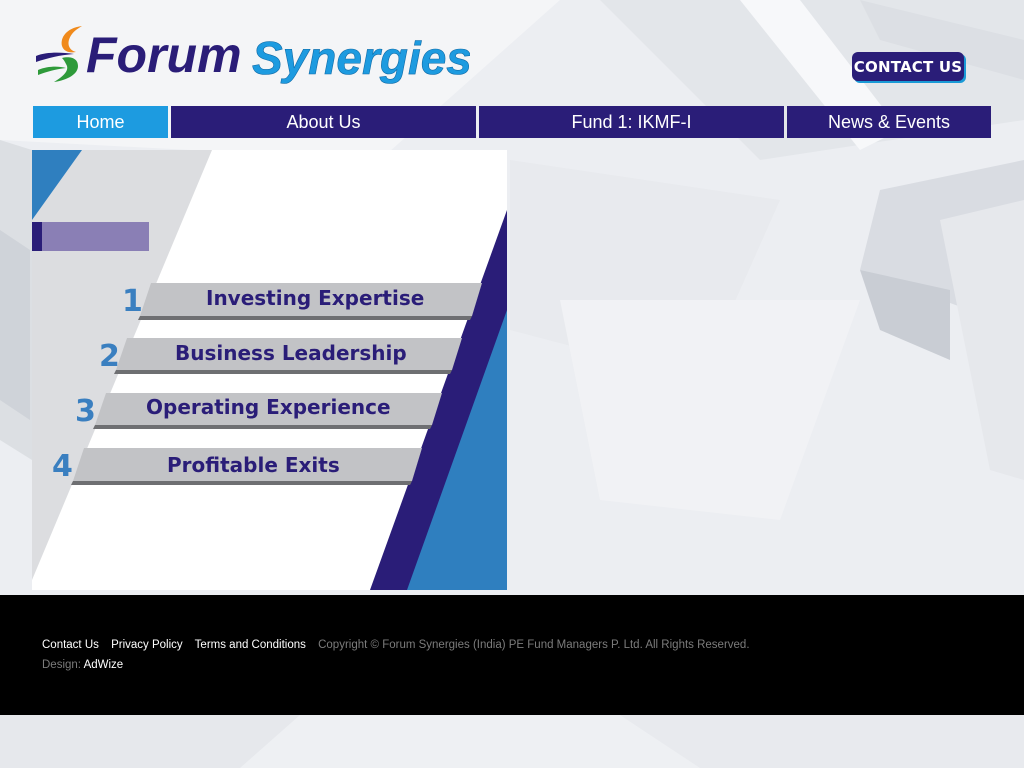 The width and height of the screenshot is (1024, 768). What do you see at coordinates (85, 411) in the screenshot?
I see `banner-item-number: 3` at bounding box center [85, 411].